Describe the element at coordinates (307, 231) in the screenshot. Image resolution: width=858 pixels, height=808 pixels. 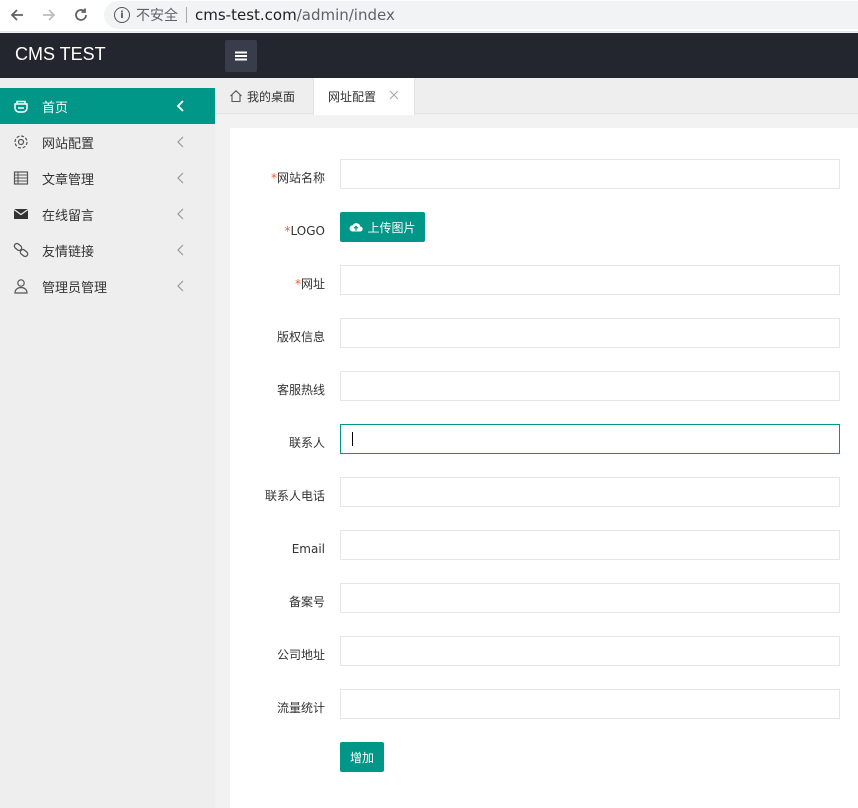
I see `label-text: LOGO` at that location.